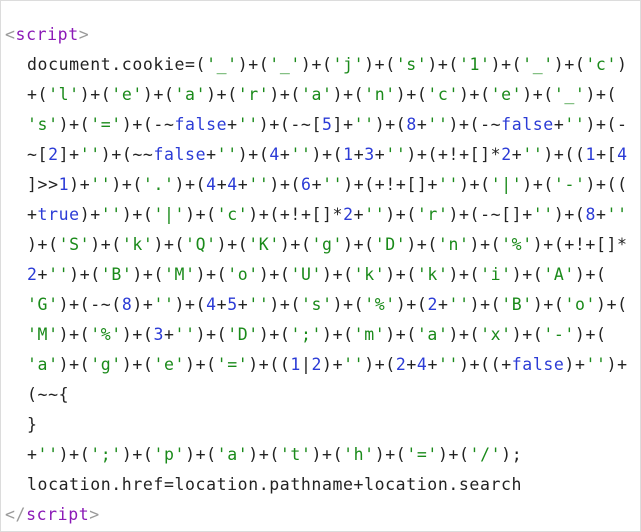 This screenshot has height=532, width=641. I want to click on code-token: }, so click(32, 424).